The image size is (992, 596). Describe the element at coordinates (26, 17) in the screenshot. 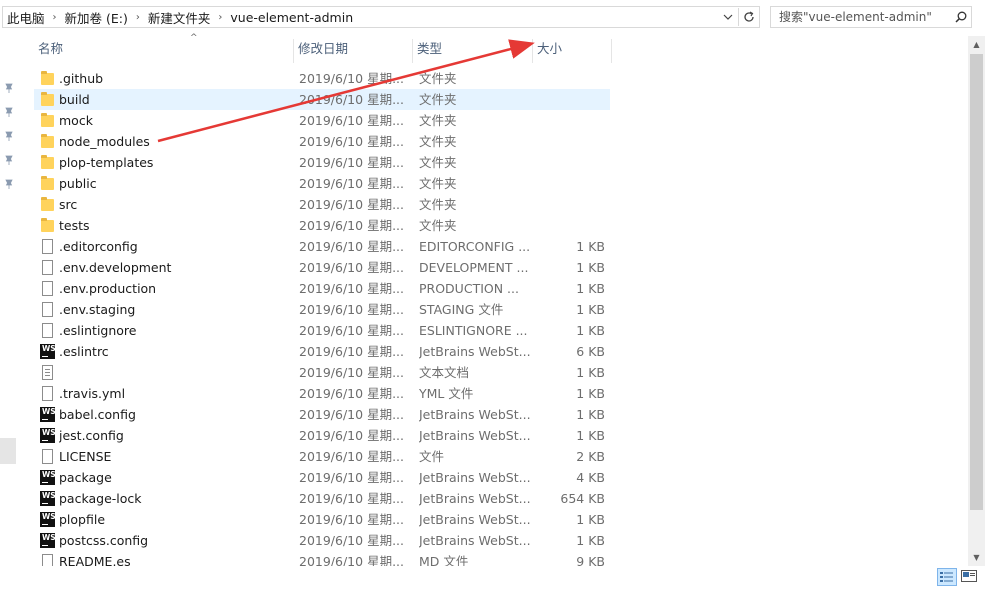

I see `breadcrumb-this-pc: 此电脑` at that location.